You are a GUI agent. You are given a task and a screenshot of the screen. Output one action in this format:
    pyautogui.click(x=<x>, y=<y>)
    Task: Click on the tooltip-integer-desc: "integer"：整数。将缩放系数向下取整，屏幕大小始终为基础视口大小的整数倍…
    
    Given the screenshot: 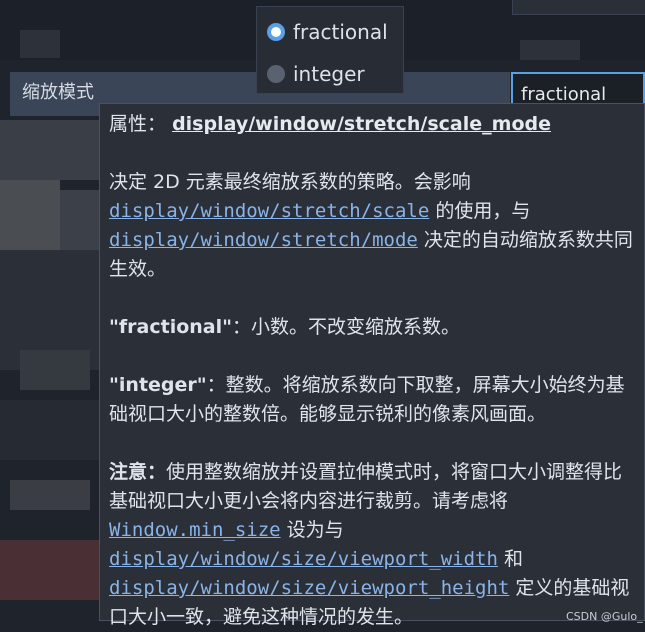 What is the action you would take?
    pyautogui.click(x=371, y=400)
    